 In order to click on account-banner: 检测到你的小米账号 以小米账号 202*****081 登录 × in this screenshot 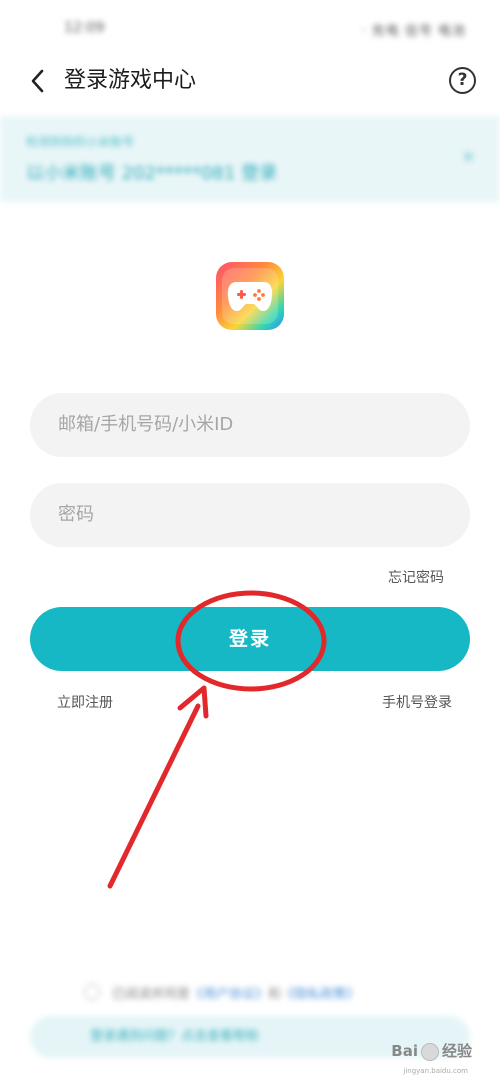, I will do `click(250, 159)`.